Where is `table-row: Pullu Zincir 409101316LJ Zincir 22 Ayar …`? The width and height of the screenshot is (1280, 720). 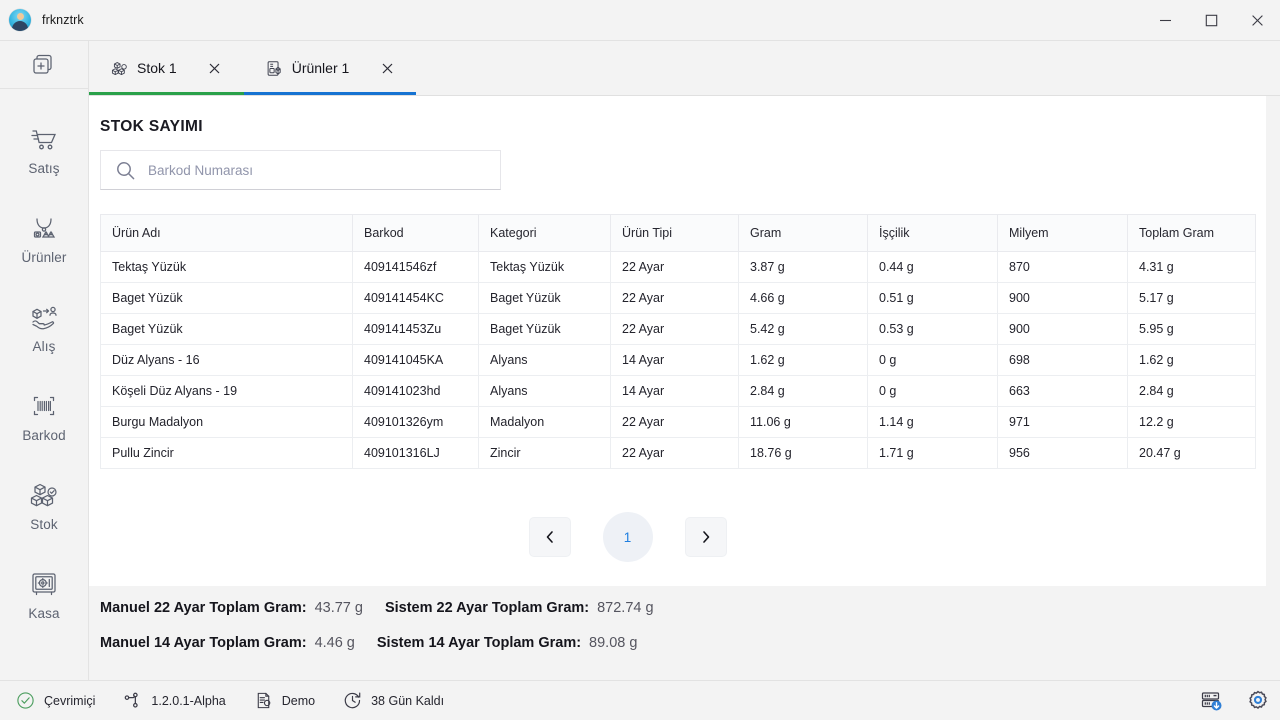
table-row: Pullu Zincir 409101316LJ Zincir 22 Ayar … is located at coordinates (678, 453).